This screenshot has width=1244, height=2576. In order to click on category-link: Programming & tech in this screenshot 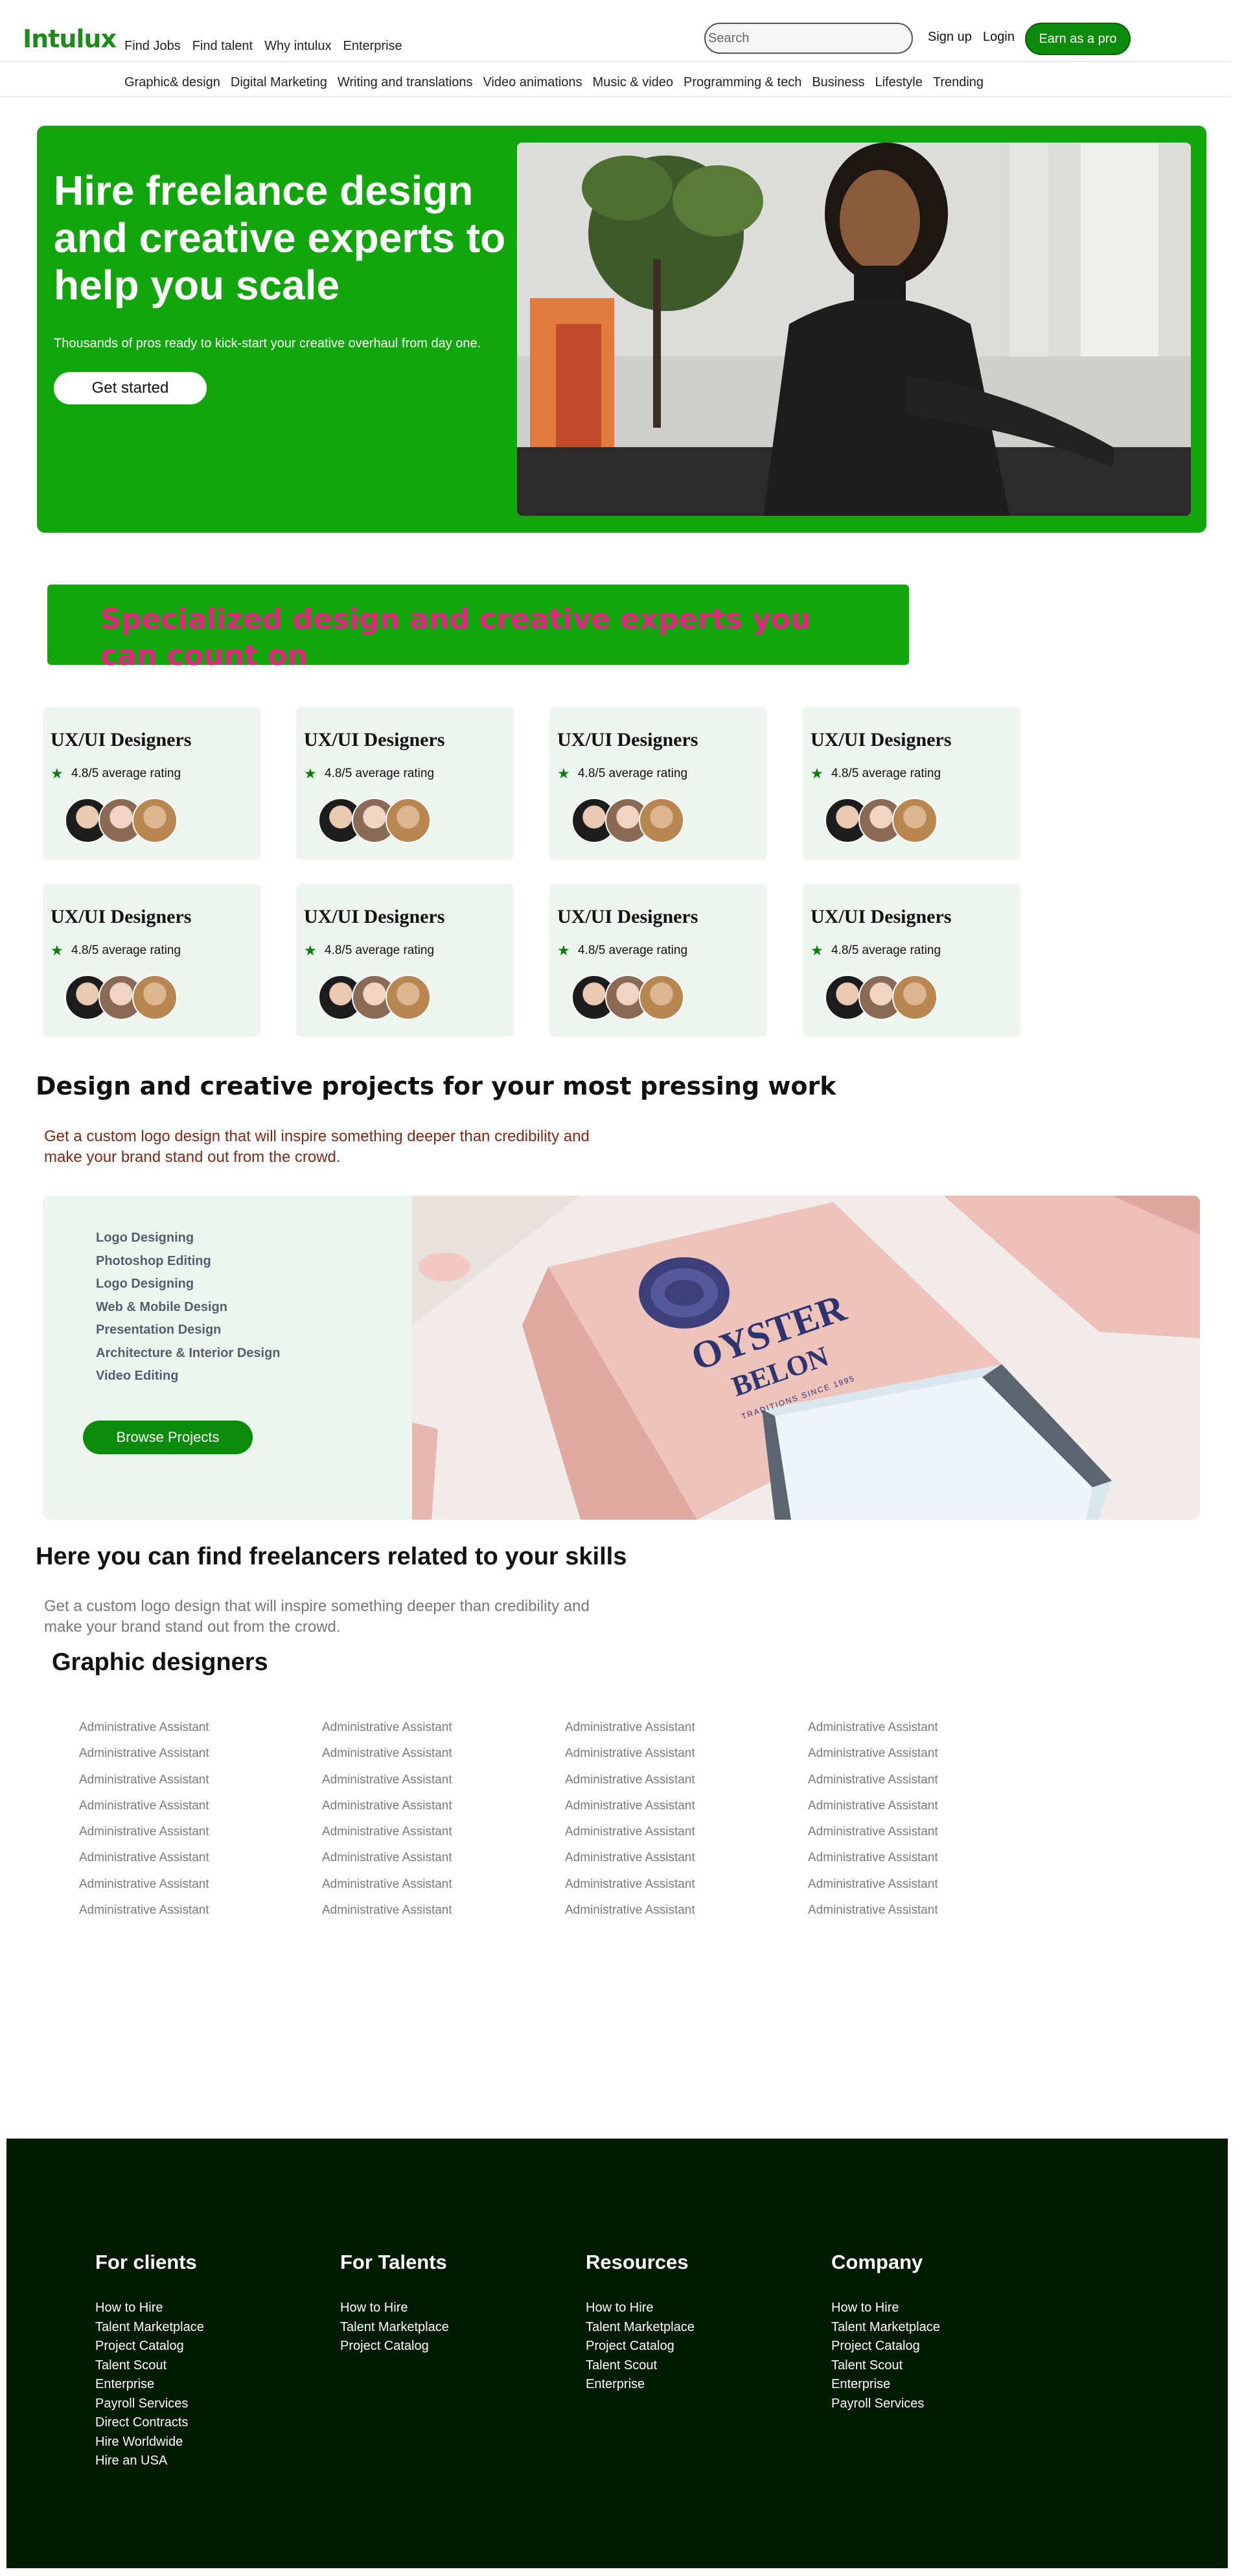, I will do `click(742, 82)`.